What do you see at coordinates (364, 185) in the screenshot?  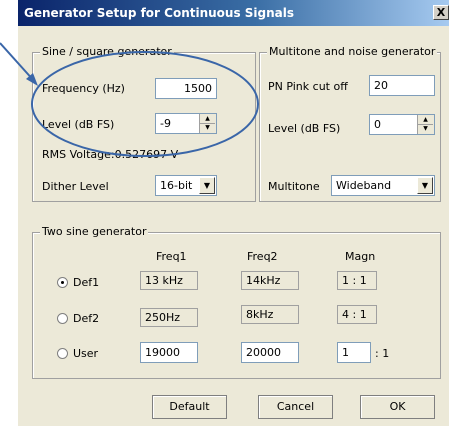 I see `multitone-value: Wideband` at bounding box center [364, 185].